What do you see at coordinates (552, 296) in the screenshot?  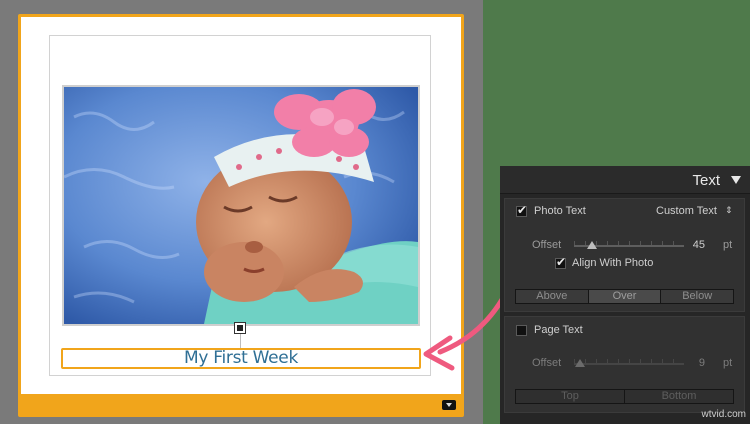 I see `above-button: Above` at bounding box center [552, 296].